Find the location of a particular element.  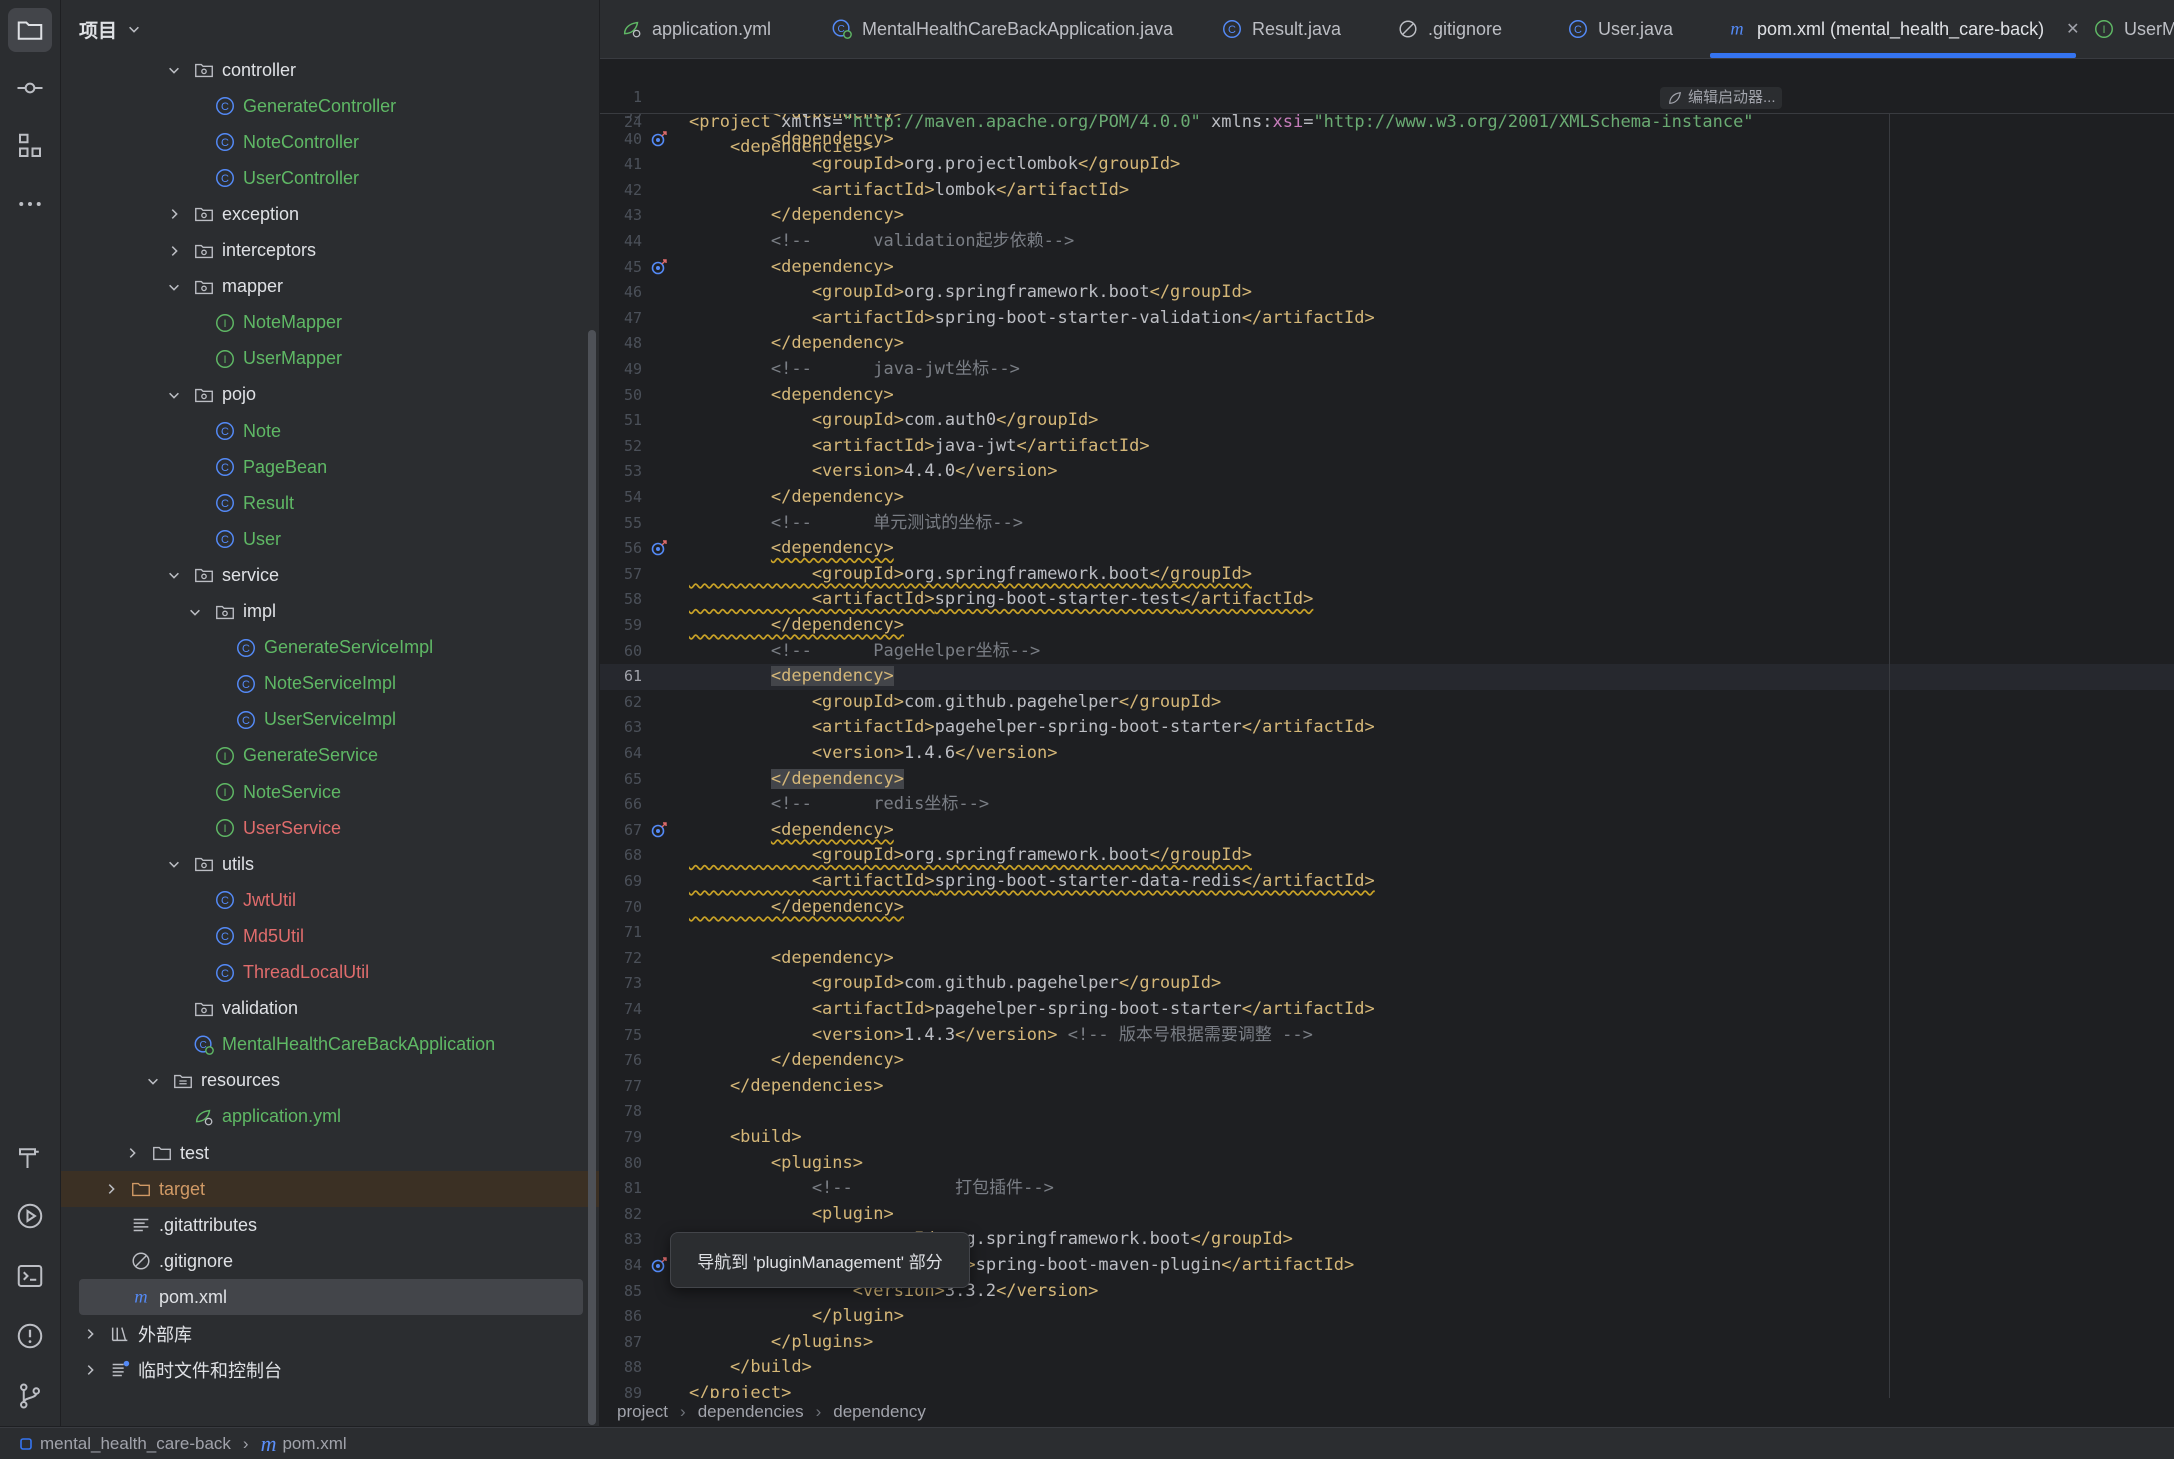

tree-item-pagebean: C PageBean is located at coordinates (330, 467).